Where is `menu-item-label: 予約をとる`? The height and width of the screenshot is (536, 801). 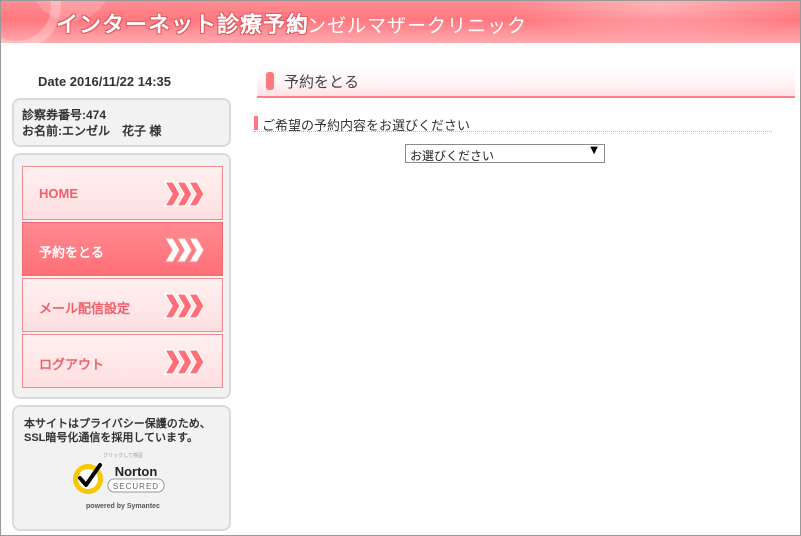
menu-item-label: 予約をとる is located at coordinates (72, 252).